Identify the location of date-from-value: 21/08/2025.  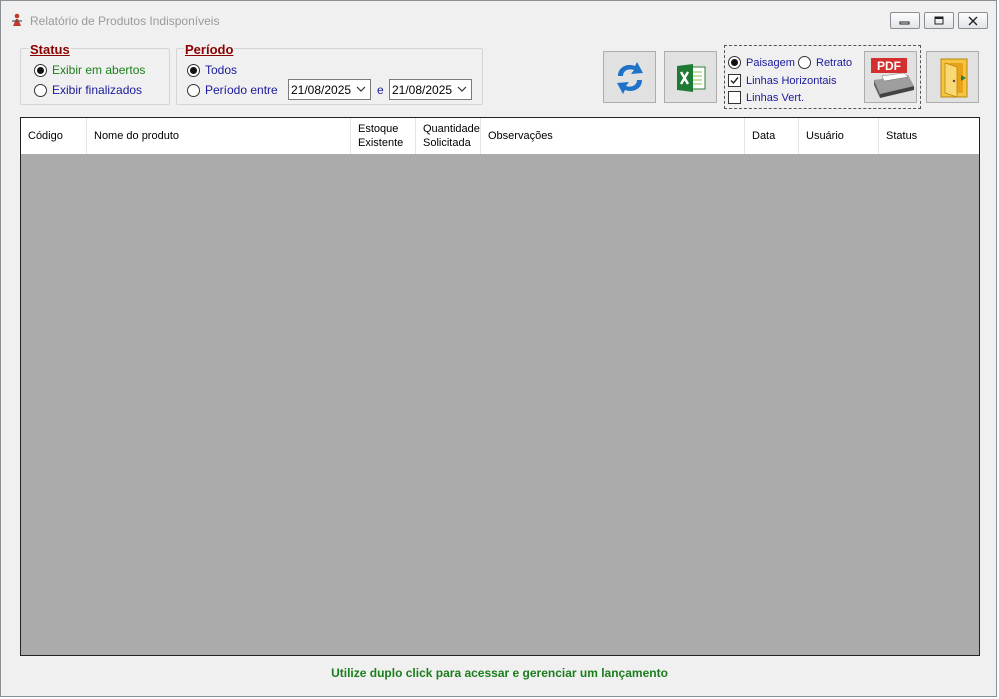
(321, 90).